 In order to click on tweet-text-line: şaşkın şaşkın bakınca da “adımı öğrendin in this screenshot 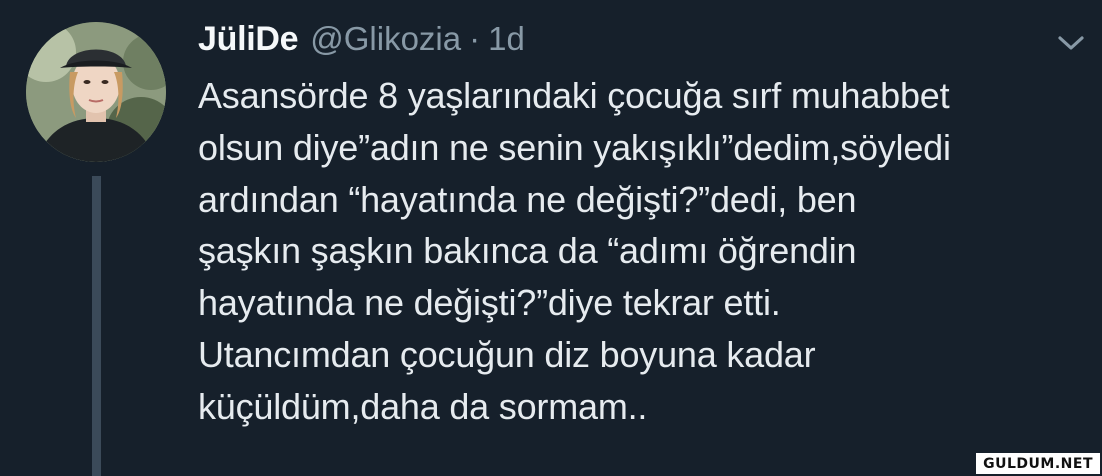, I will do `click(527, 251)`.